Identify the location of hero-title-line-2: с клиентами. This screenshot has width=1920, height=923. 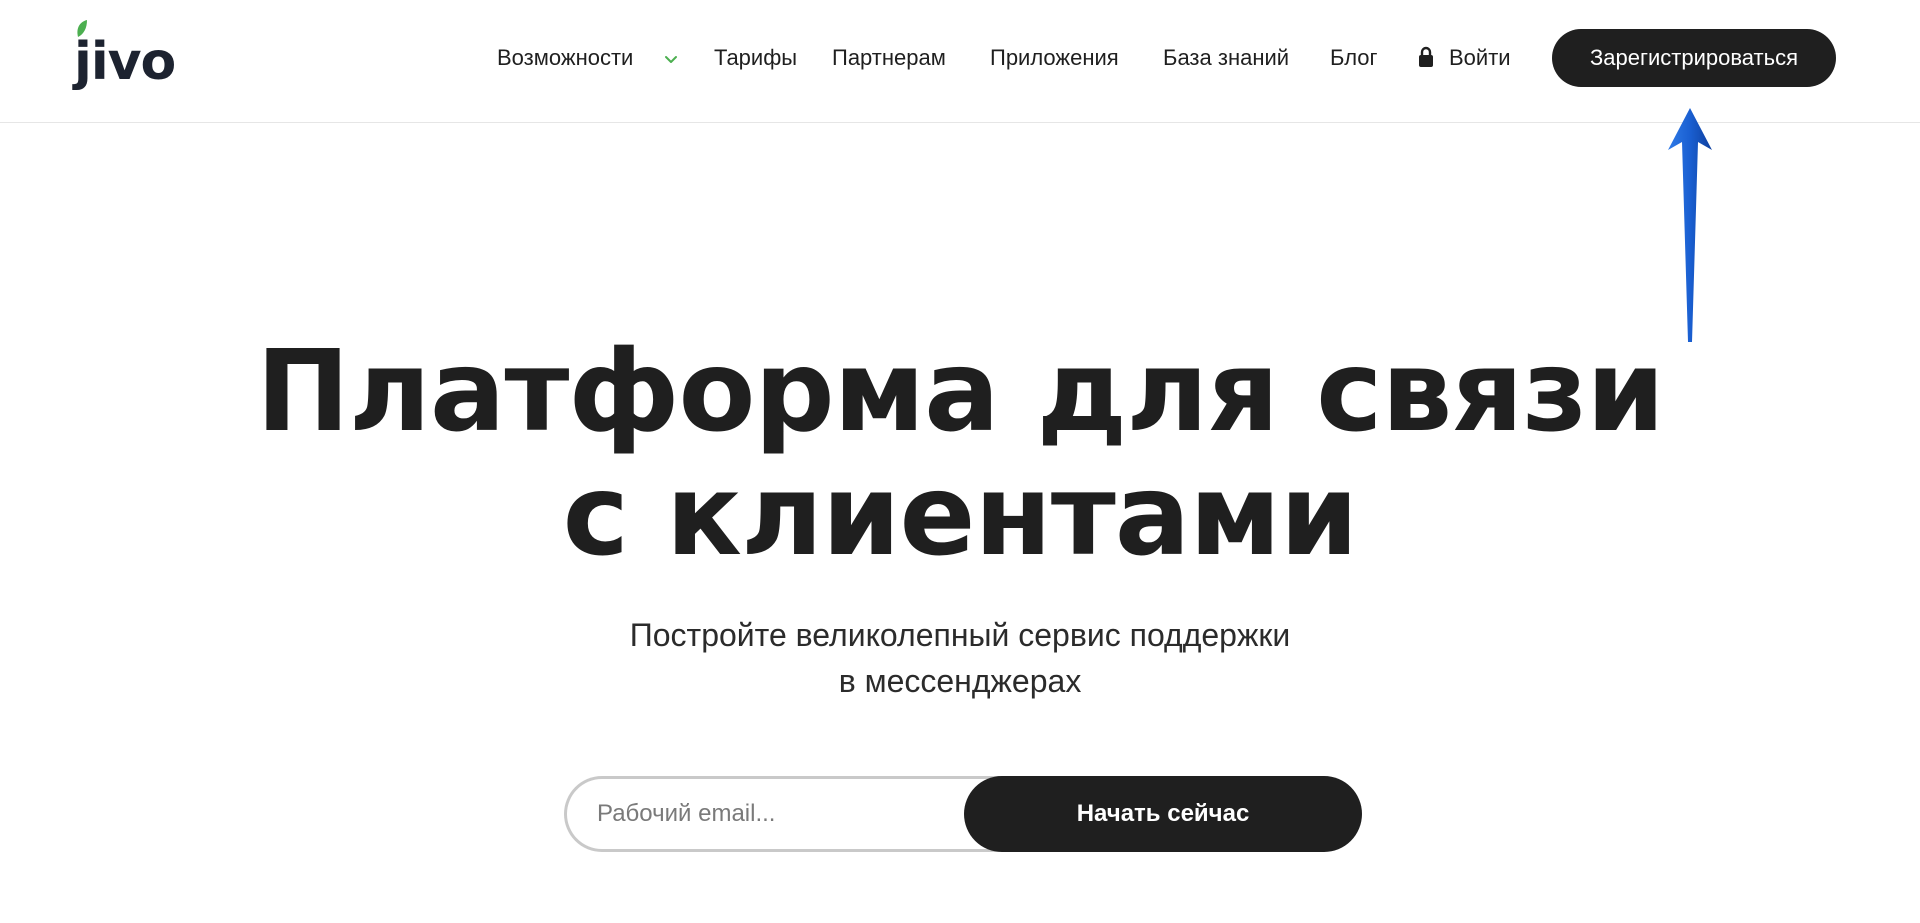
(960, 516).